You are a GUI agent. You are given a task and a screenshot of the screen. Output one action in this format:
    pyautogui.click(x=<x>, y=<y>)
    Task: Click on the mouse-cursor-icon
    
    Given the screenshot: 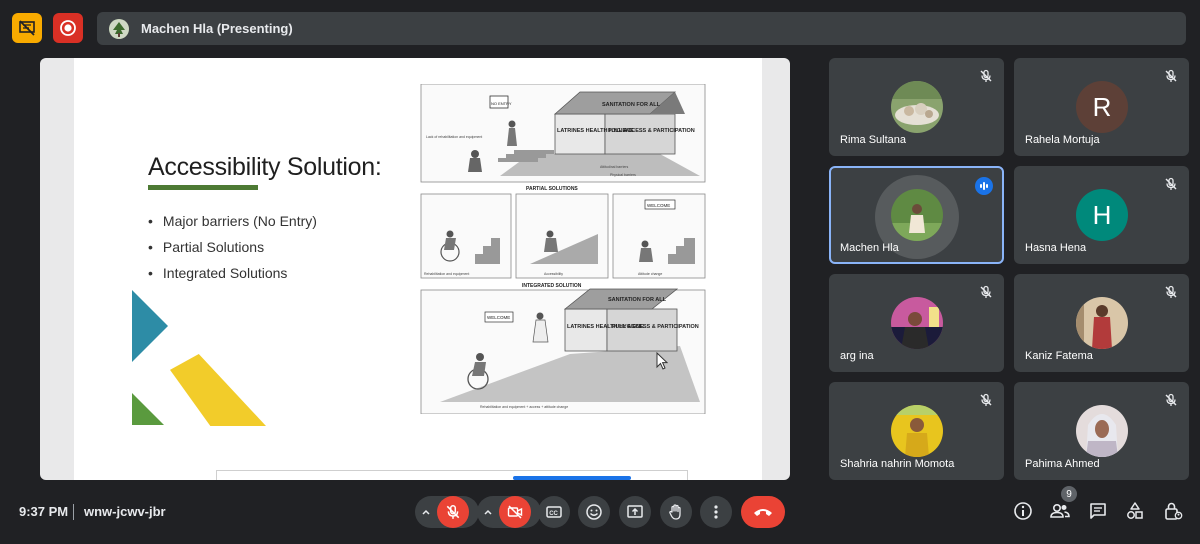 What is the action you would take?
    pyautogui.click(x=662, y=361)
    